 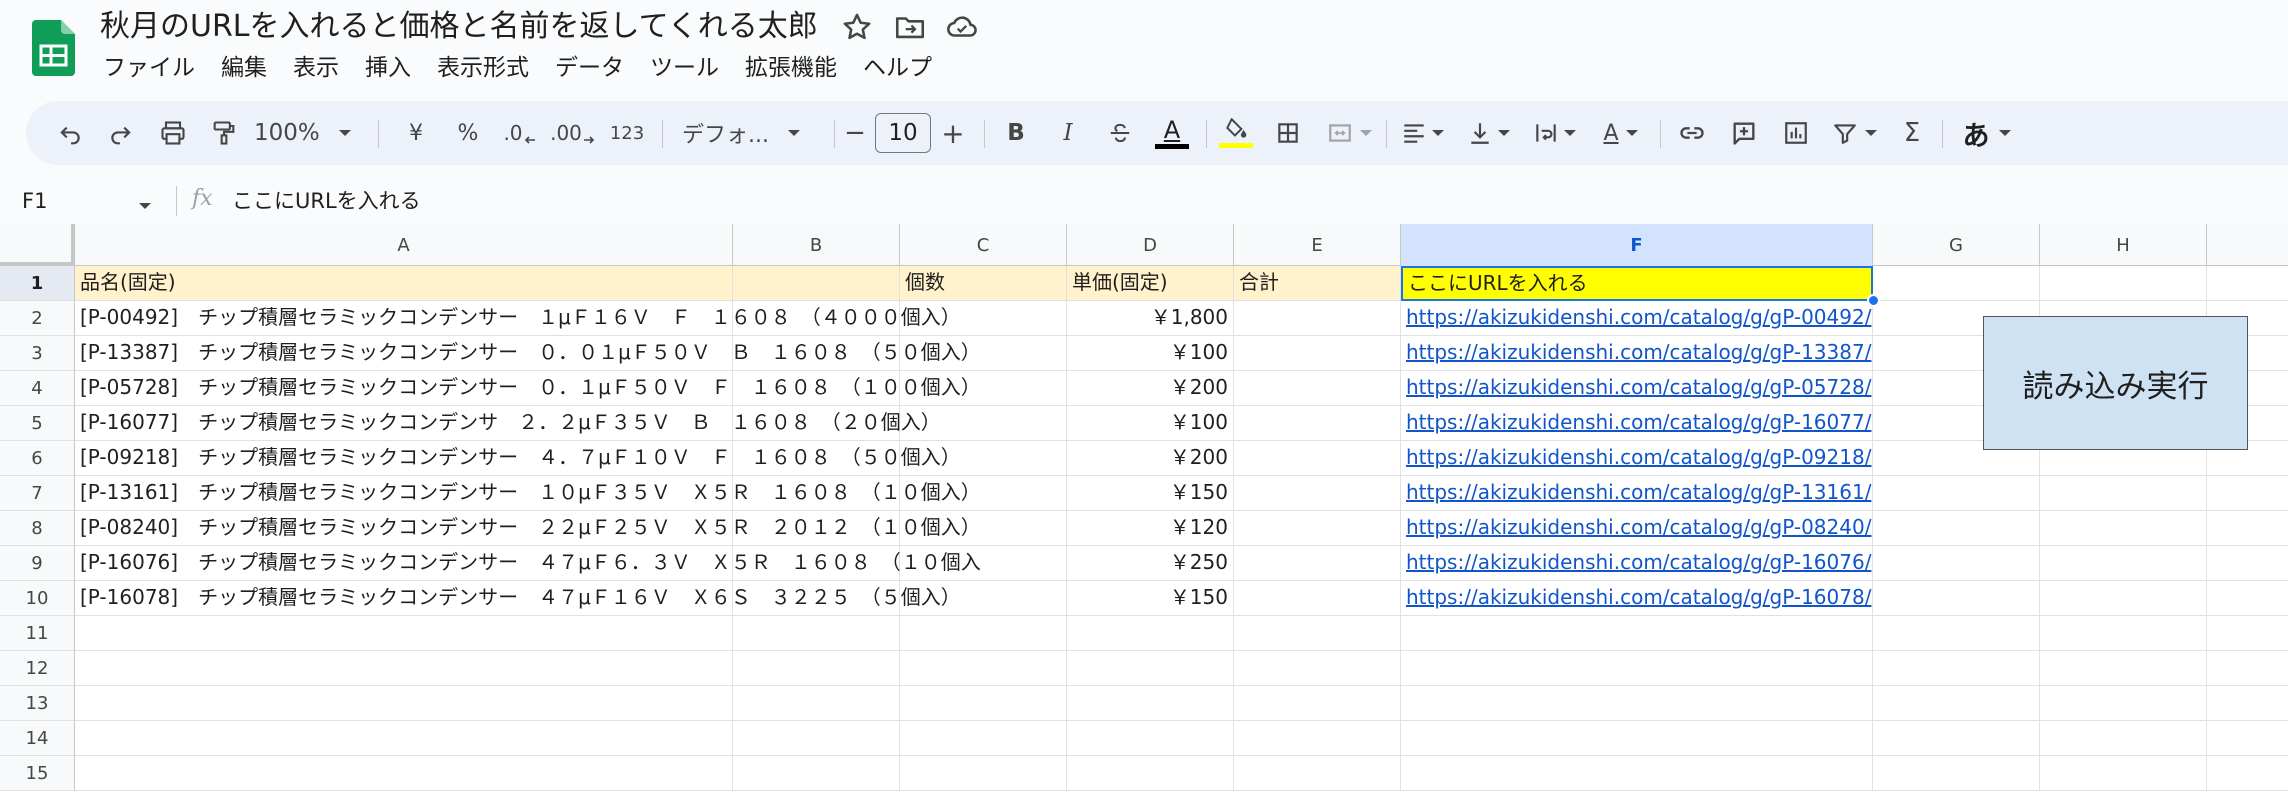 What do you see at coordinates (816, 668) in the screenshot?
I see `cell-B12` at bounding box center [816, 668].